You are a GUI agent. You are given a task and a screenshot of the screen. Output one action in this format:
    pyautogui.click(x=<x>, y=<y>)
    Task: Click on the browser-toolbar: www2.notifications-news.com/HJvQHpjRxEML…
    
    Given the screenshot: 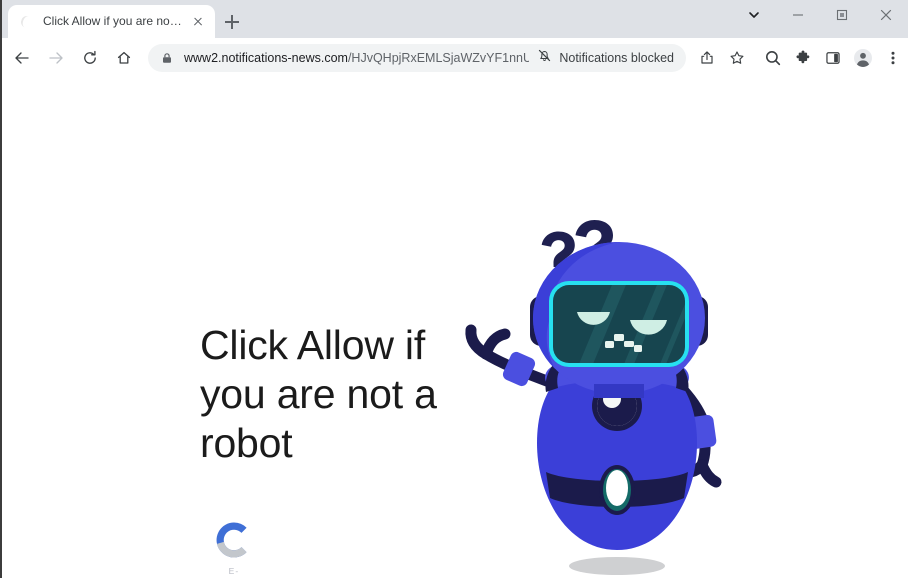 What is the action you would take?
    pyautogui.click(x=454, y=58)
    